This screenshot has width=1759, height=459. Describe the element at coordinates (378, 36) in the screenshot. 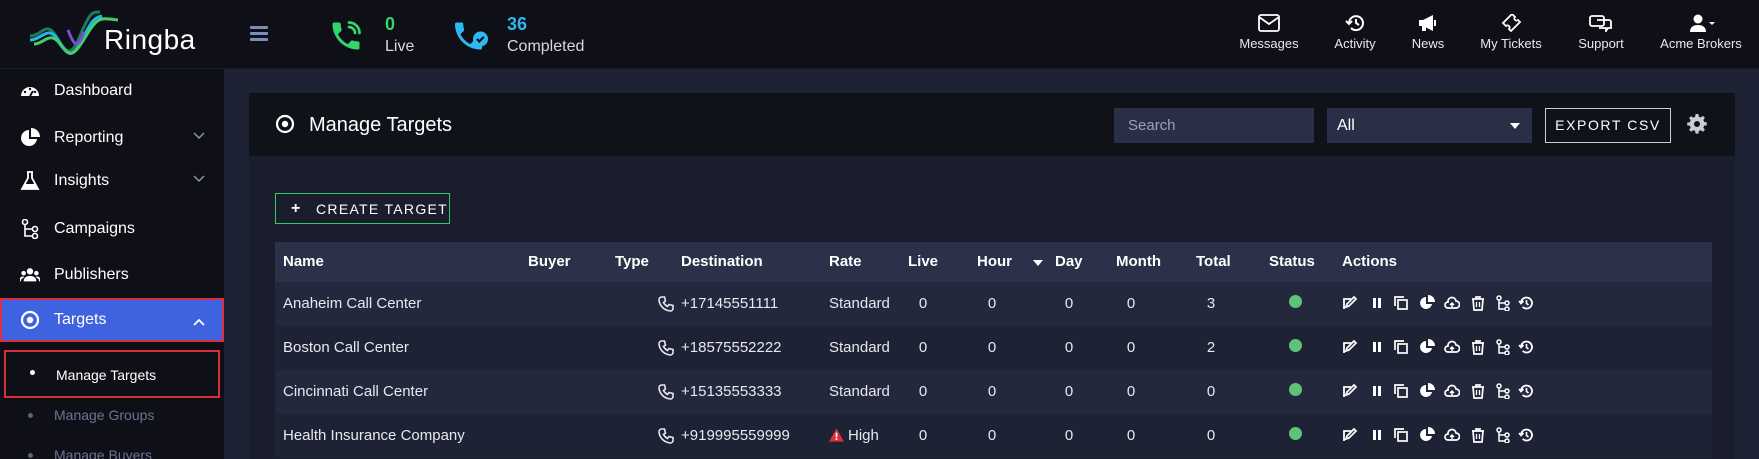

I see `live-calls-stat: 0 Live` at that location.